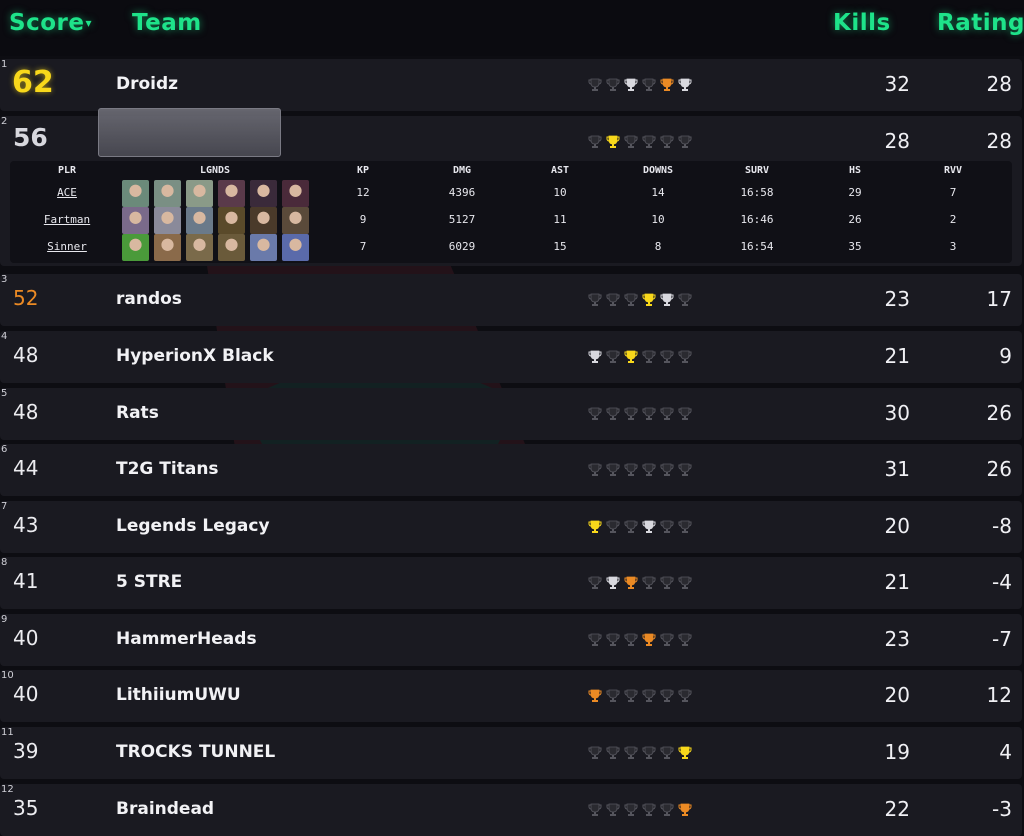 Image resolution: width=1024 pixels, height=836 pixels. What do you see at coordinates (189, 132) in the screenshot?
I see `redacted-team-name` at bounding box center [189, 132].